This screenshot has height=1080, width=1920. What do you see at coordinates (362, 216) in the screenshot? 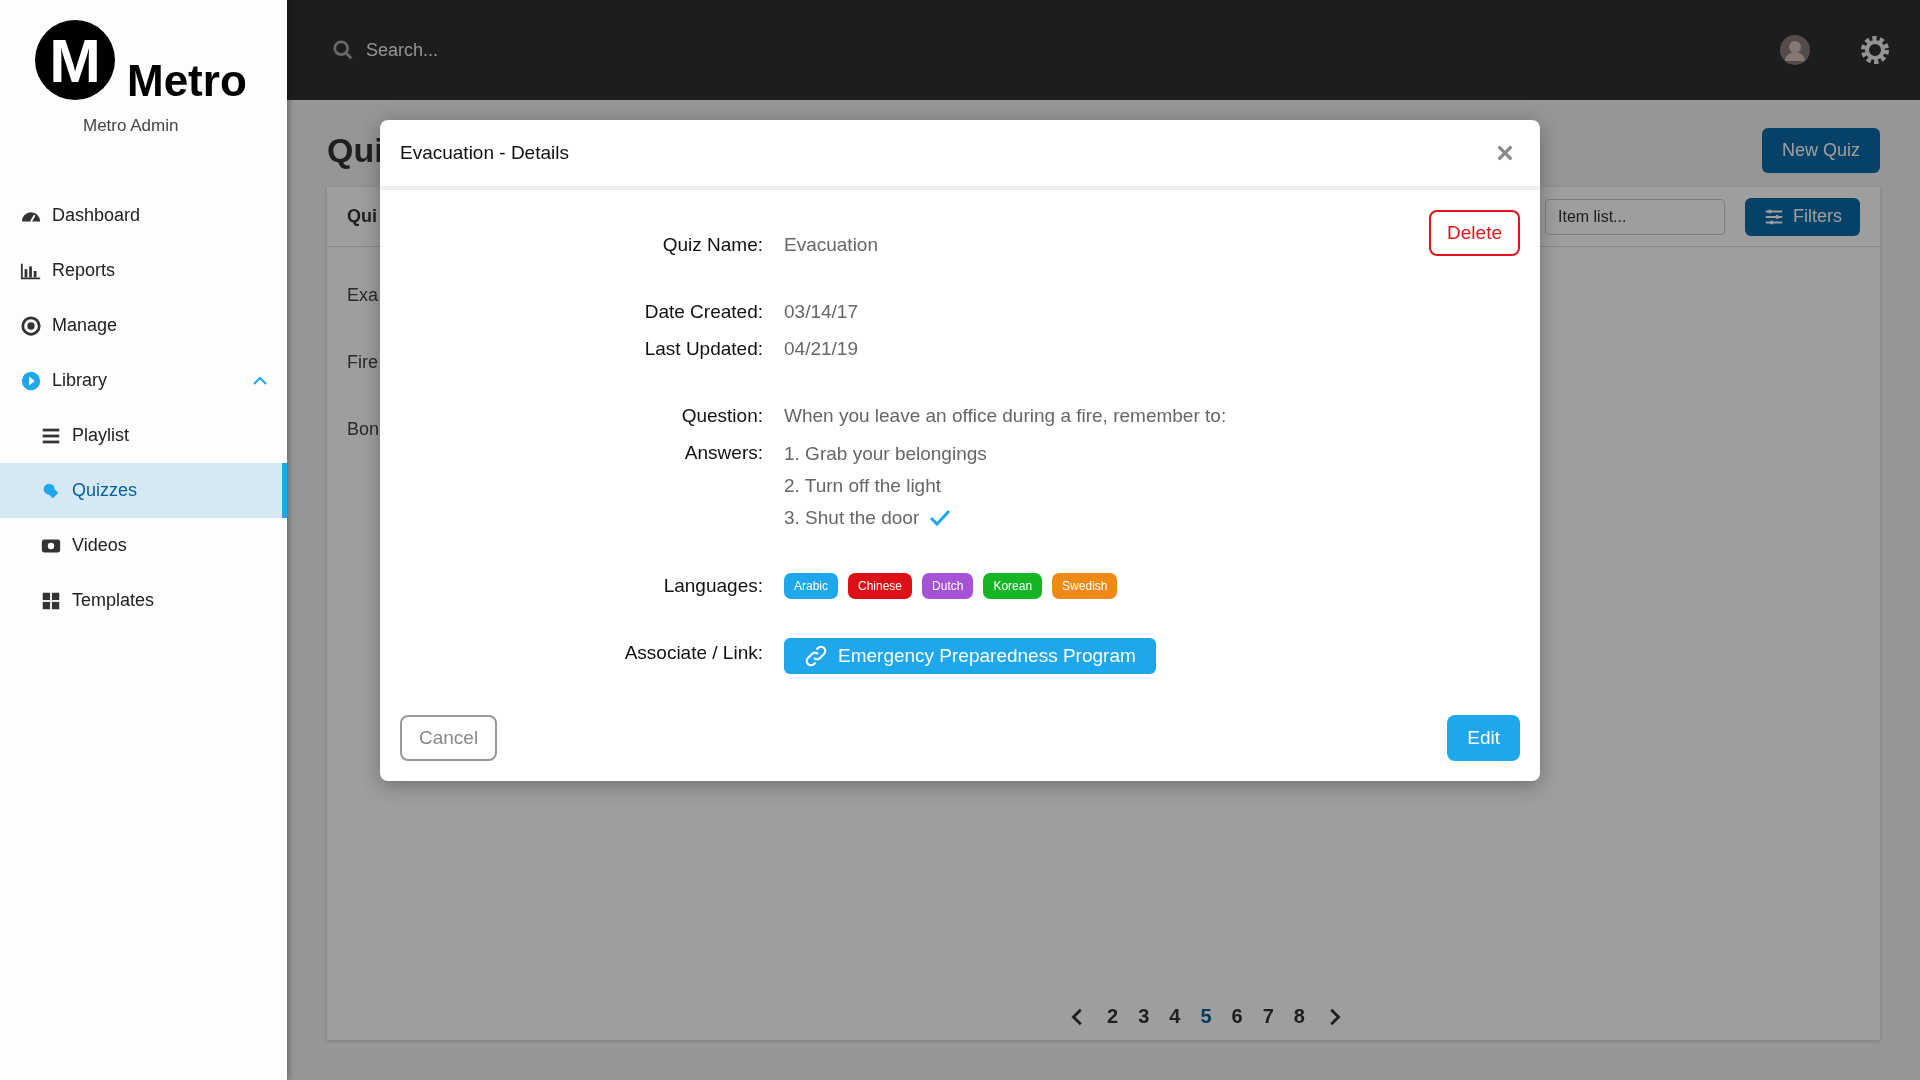
I see `column-header: Qui` at bounding box center [362, 216].